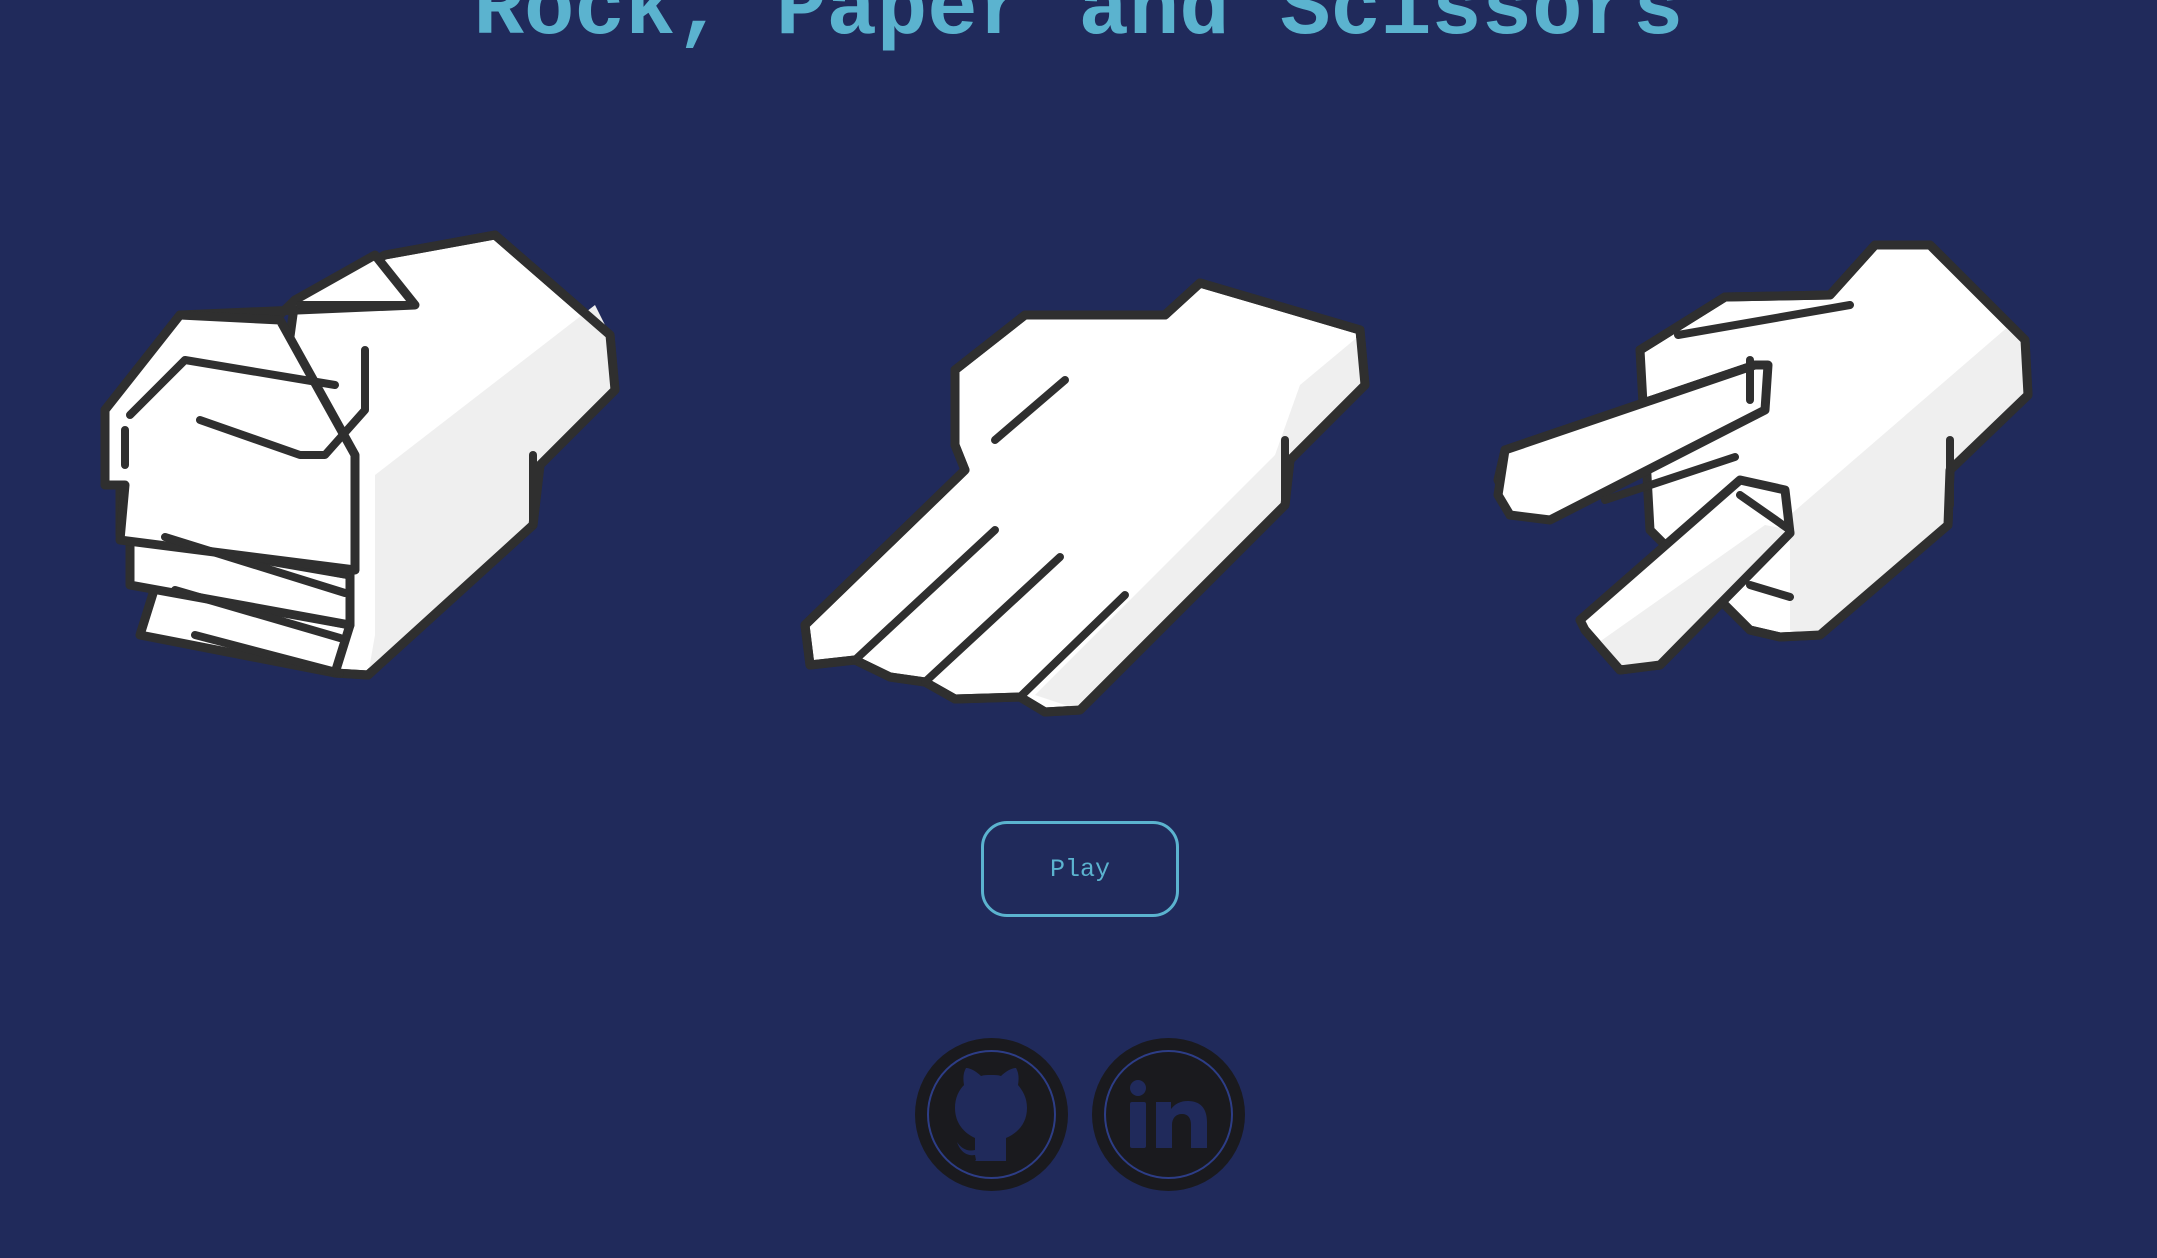 The height and width of the screenshot is (1258, 2157). Describe the element at coordinates (1080, 869) in the screenshot. I see `play-button: Play` at that location.